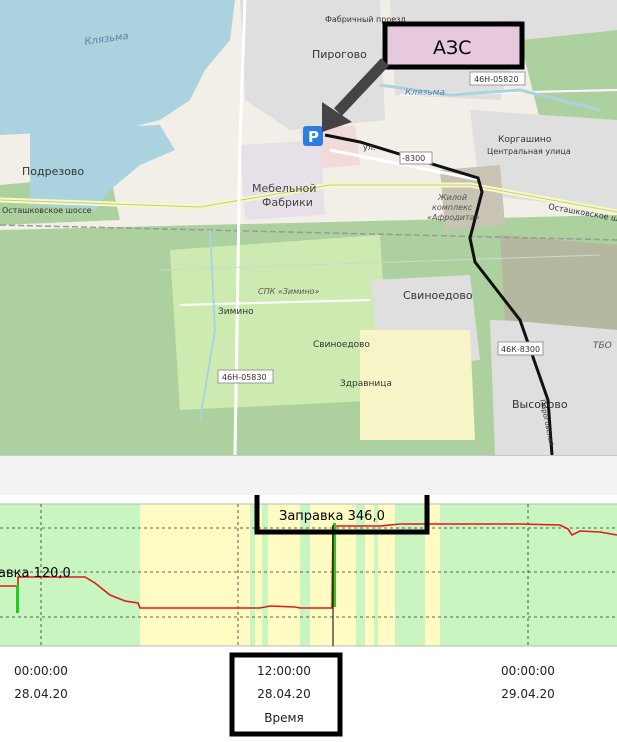 This screenshot has height=742, width=617. Describe the element at coordinates (308, 475) in the screenshot. I see `panel-divider` at that location.